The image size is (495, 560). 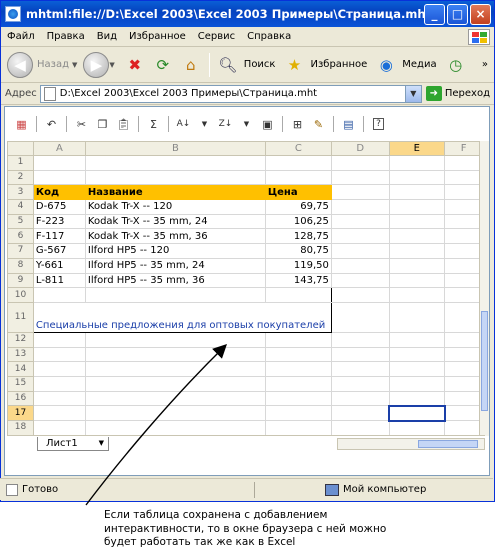 I want to click on cell-f4, so click(x=463, y=207).